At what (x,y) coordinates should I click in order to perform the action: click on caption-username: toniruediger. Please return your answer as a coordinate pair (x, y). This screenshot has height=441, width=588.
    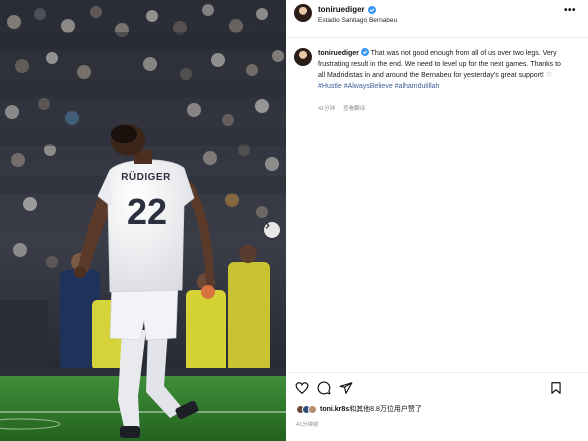
    Looking at the image, I should click on (338, 53).